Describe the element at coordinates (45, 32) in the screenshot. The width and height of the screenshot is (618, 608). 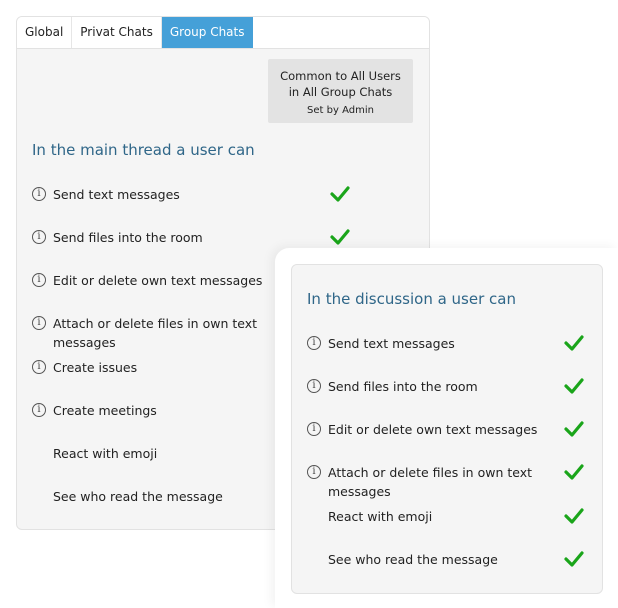
I see `tab-global: Global` at that location.